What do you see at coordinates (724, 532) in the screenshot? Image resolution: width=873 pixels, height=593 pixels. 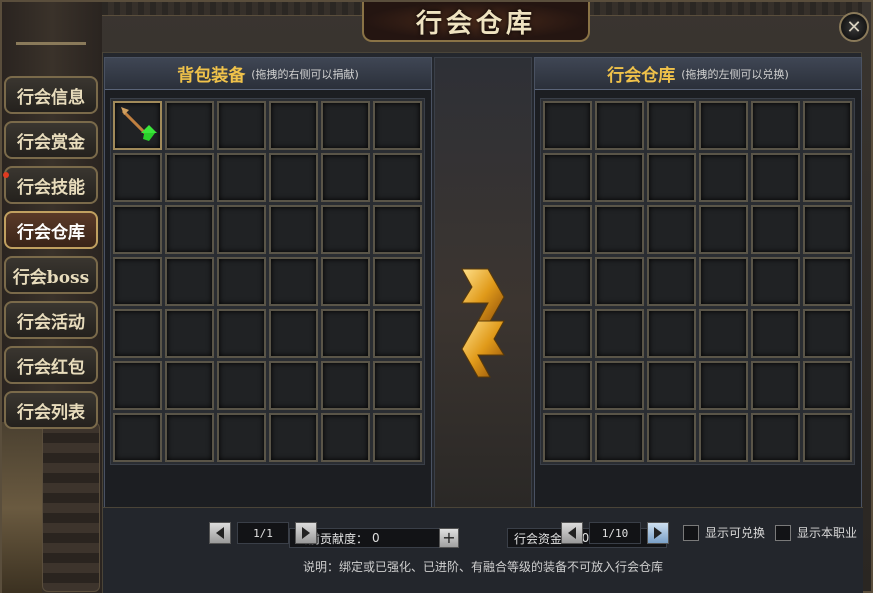 I see `filter-exchangeable: 显示可兑换` at bounding box center [724, 532].